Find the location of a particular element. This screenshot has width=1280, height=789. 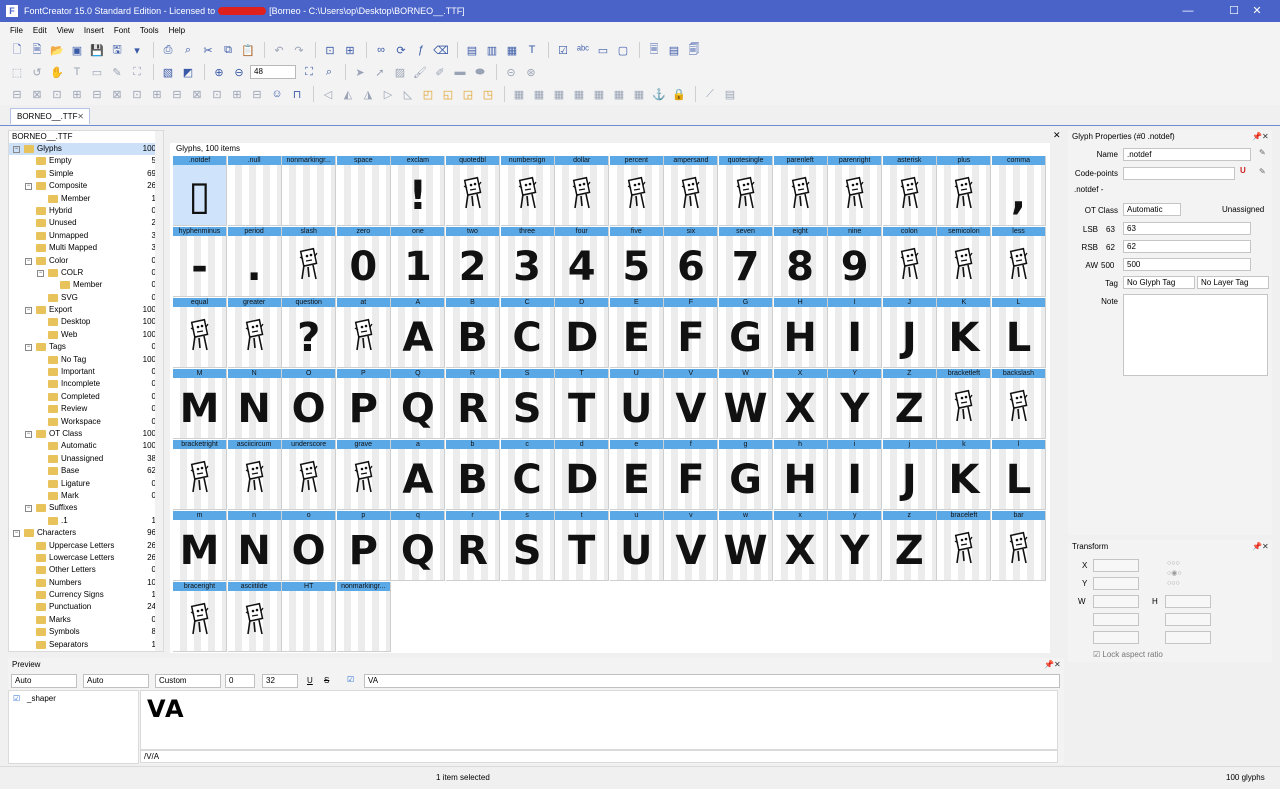

tree-item: Ligature 0 is located at coordinates (86, 484).